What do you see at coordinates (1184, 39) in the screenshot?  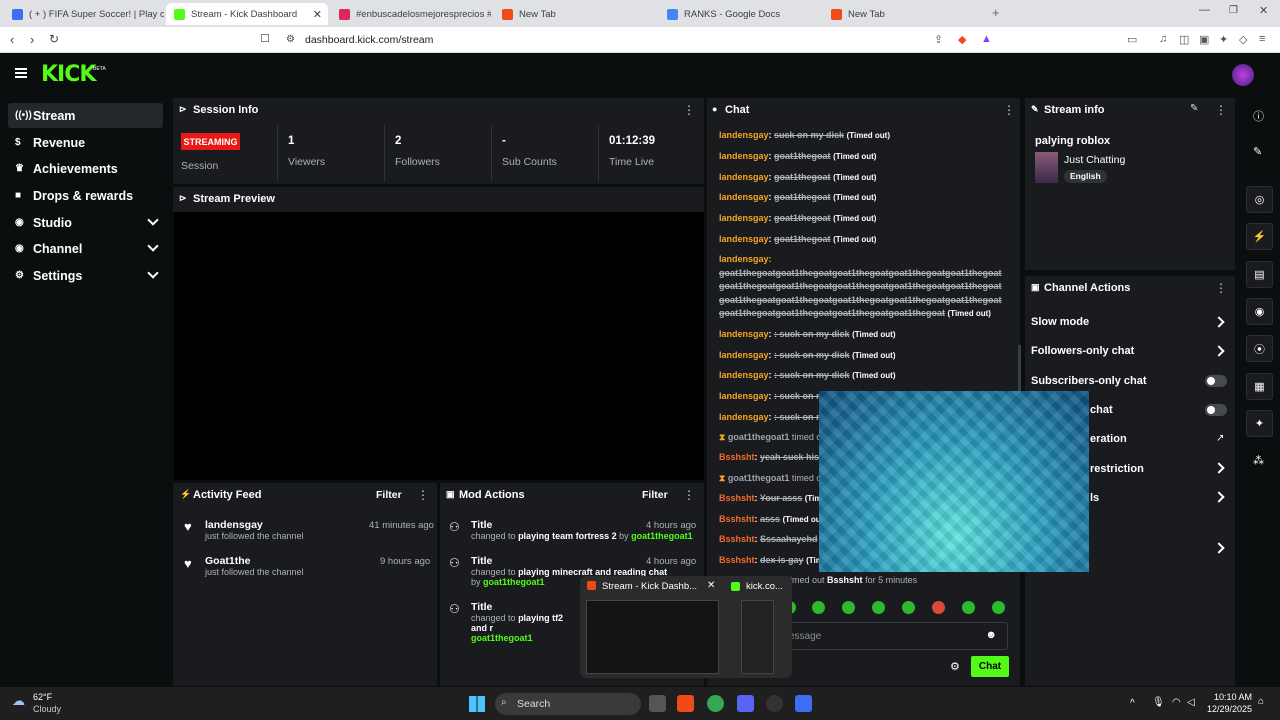 I see `split-view-icon: ◫` at bounding box center [1184, 39].